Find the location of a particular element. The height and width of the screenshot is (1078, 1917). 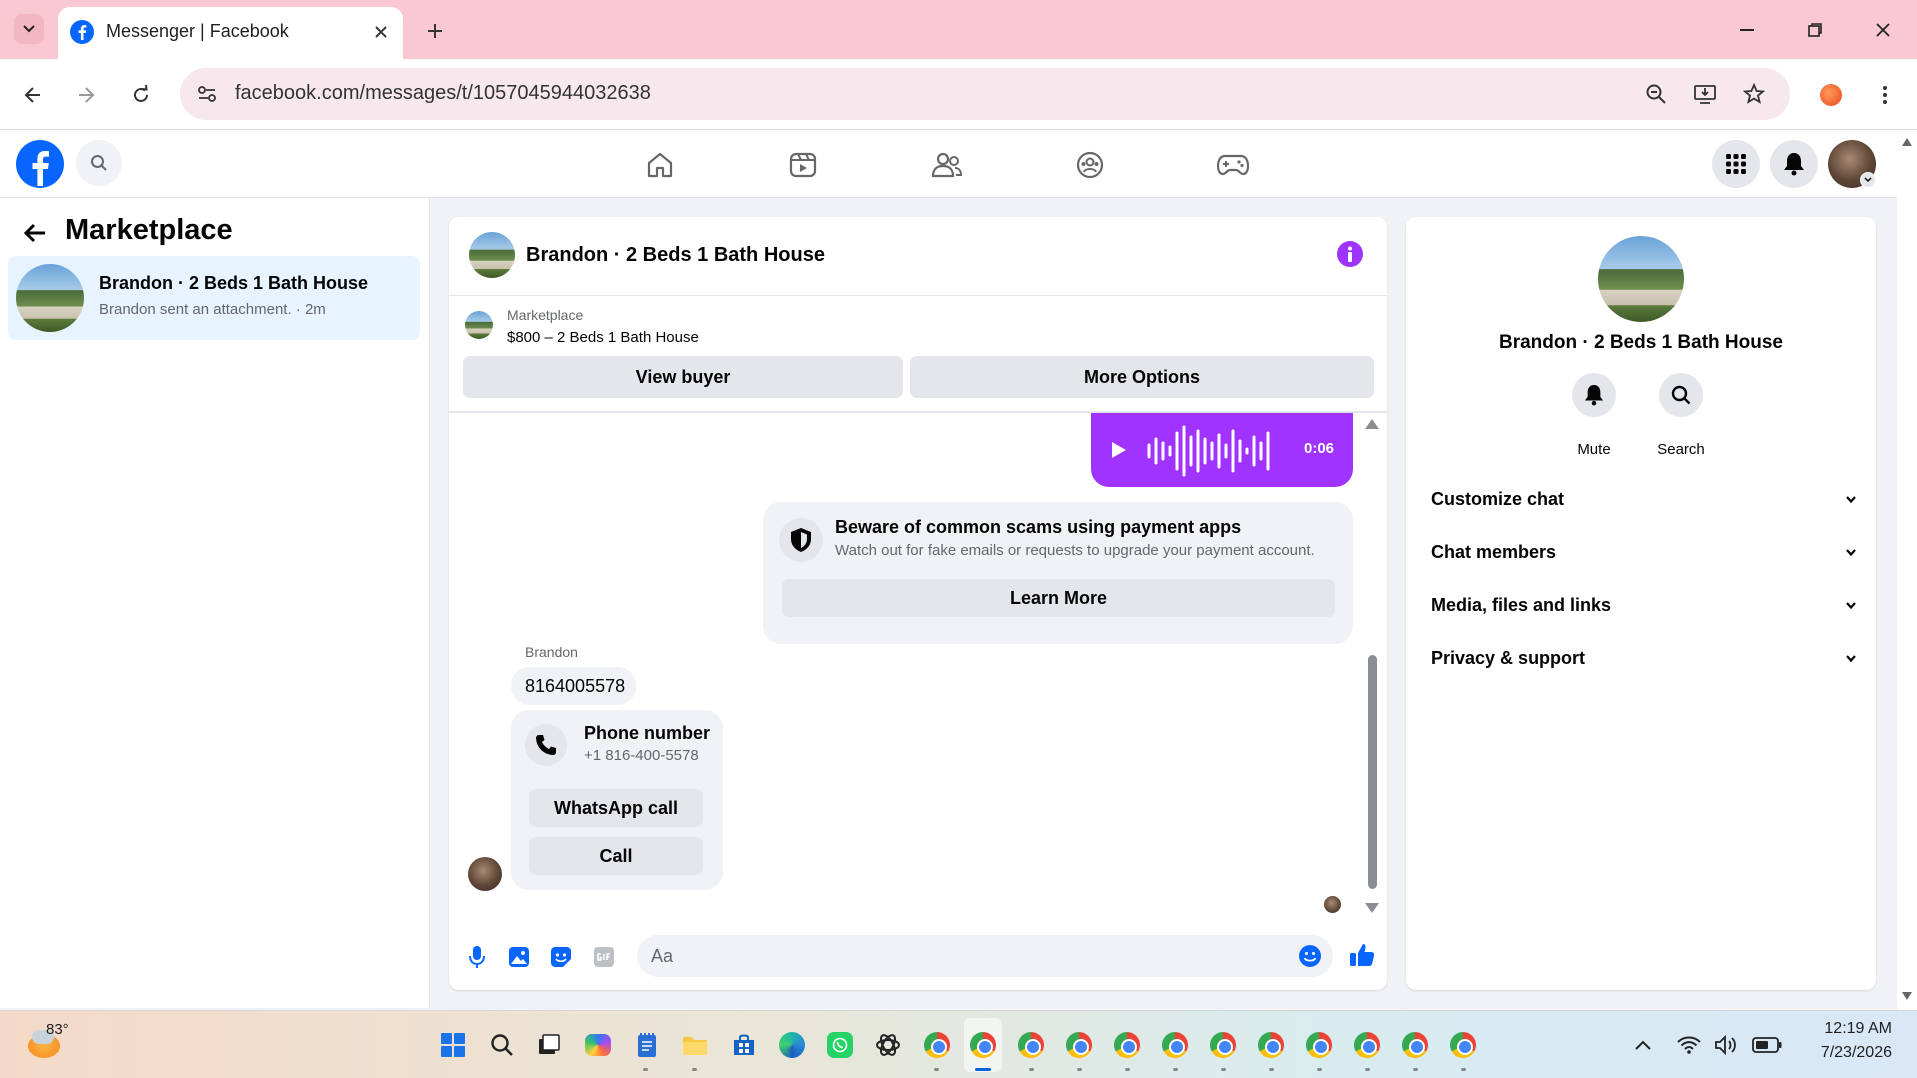

edge-icon is located at coordinates (792, 1045).